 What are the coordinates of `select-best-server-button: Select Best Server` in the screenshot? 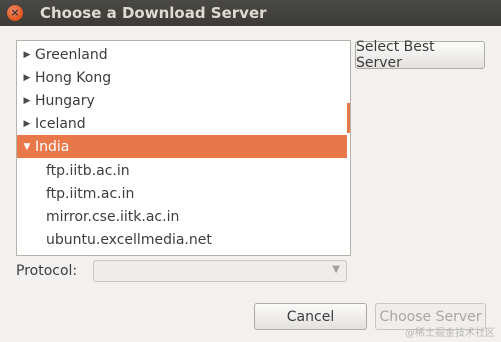 It's located at (420, 55).